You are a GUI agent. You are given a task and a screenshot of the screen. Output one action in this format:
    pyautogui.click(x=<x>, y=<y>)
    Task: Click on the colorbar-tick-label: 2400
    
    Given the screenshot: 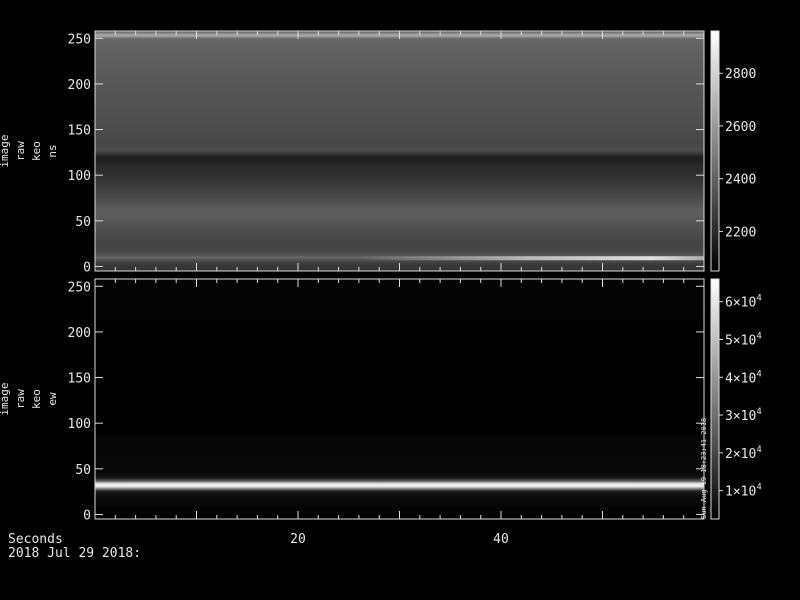 What is the action you would take?
    pyautogui.click(x=740, y=180)
    